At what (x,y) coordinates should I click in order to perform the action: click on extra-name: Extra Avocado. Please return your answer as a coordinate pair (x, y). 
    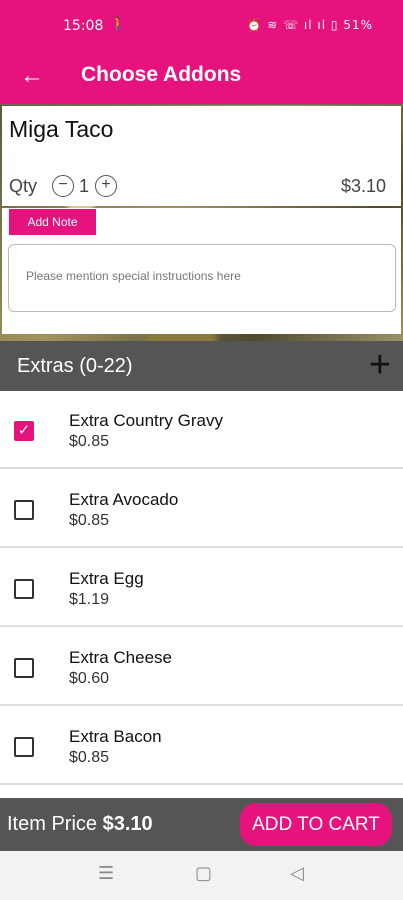
    Looking at the image, I should click on (124, 499).